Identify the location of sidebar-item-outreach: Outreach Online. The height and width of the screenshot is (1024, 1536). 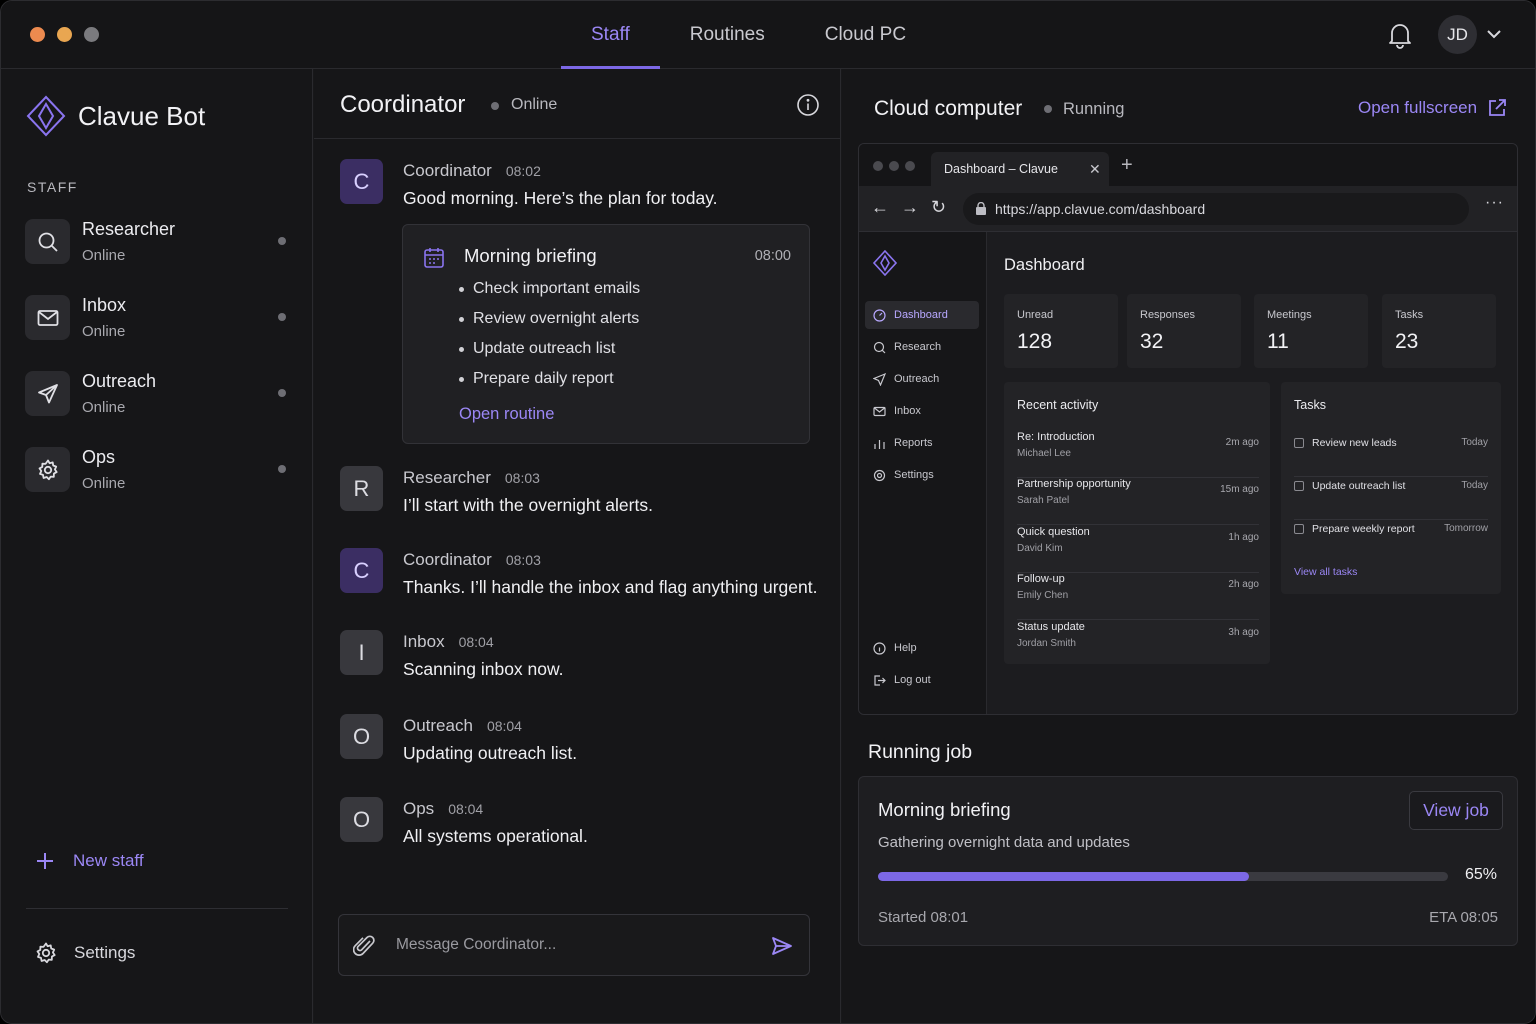
(160, 398).